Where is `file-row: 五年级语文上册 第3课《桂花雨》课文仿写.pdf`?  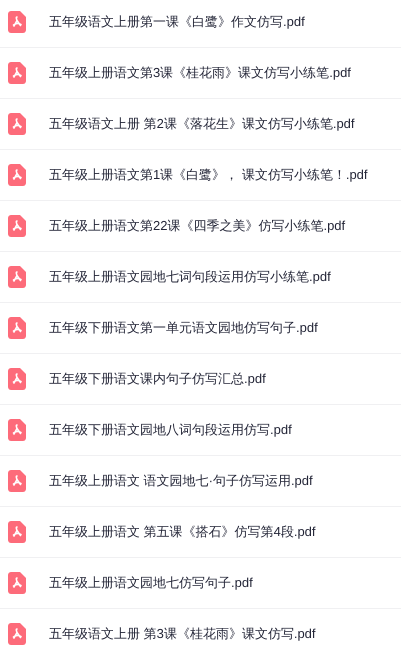
file-row: 五年级语文上册 第3课《桂花雨》课文仿写.pdf is located at coordinates (200, 631).